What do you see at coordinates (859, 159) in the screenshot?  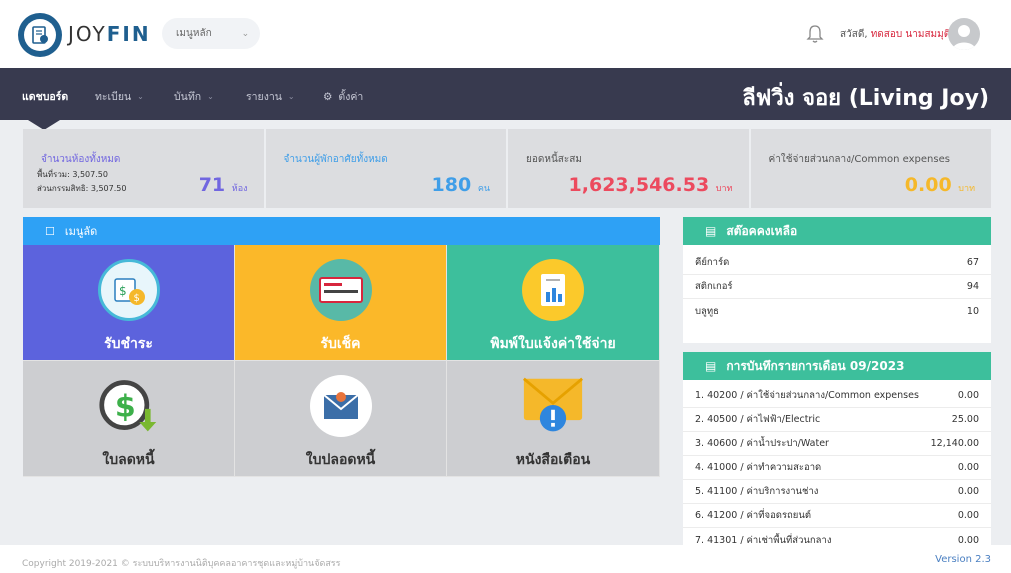 I see `stat-label: ค่าใช้จ่ายส่วนกลาง/Common expenses` at bounding box center [859, 159].